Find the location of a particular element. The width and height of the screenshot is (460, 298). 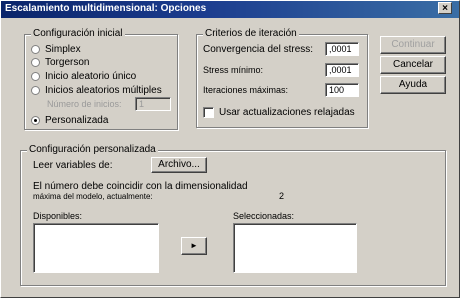

cancel-button: Cancelar is located at coordinates (413, 65).